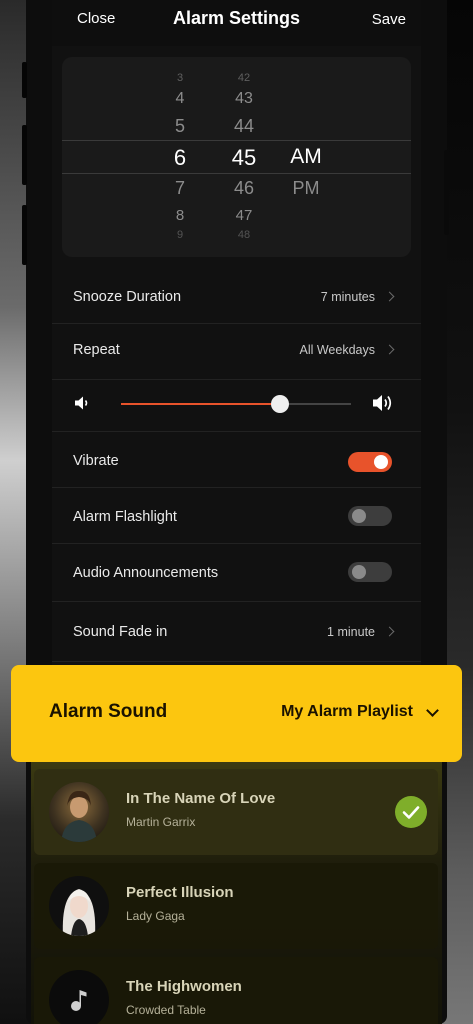 The image size is (473, 1024). I want to click on song-title: The Highwomen, so click(184, 986).